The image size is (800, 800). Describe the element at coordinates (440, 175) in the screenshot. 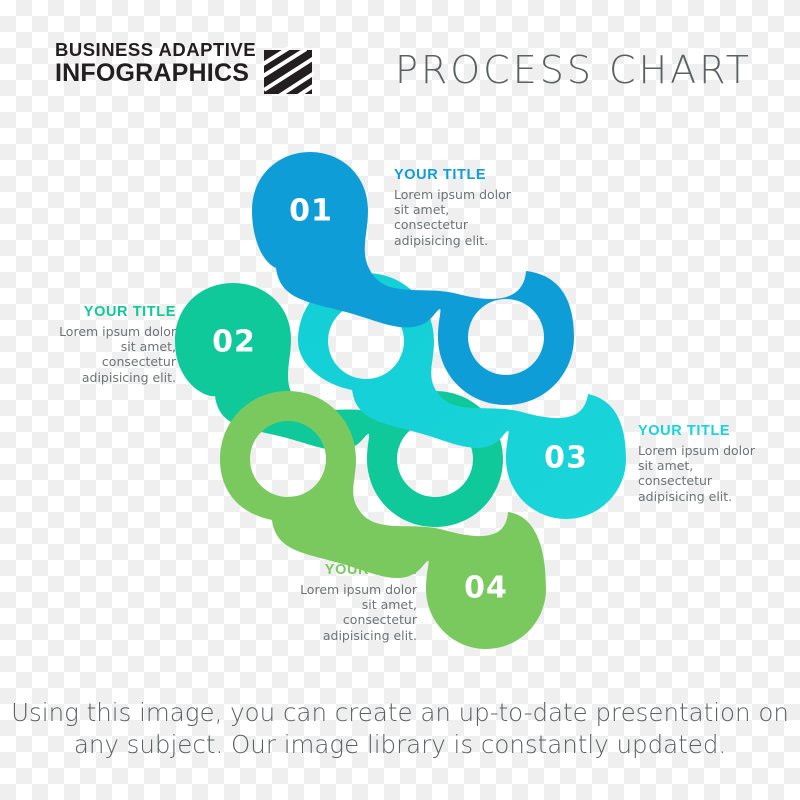

I see `step-title-01: YOUR TITLE` at that location.